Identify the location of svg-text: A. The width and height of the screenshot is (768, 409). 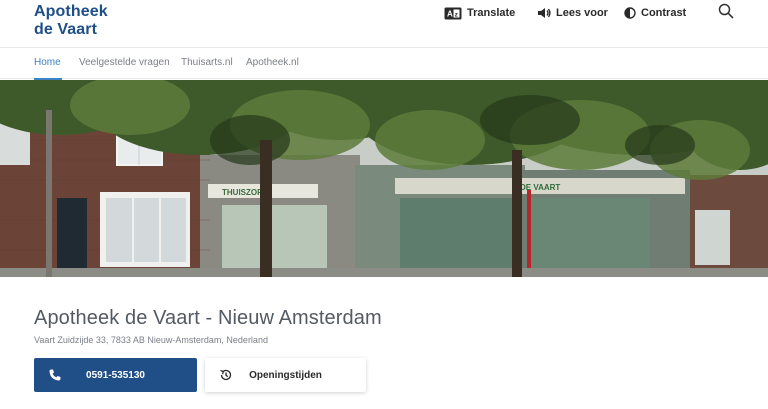
(450, 13).